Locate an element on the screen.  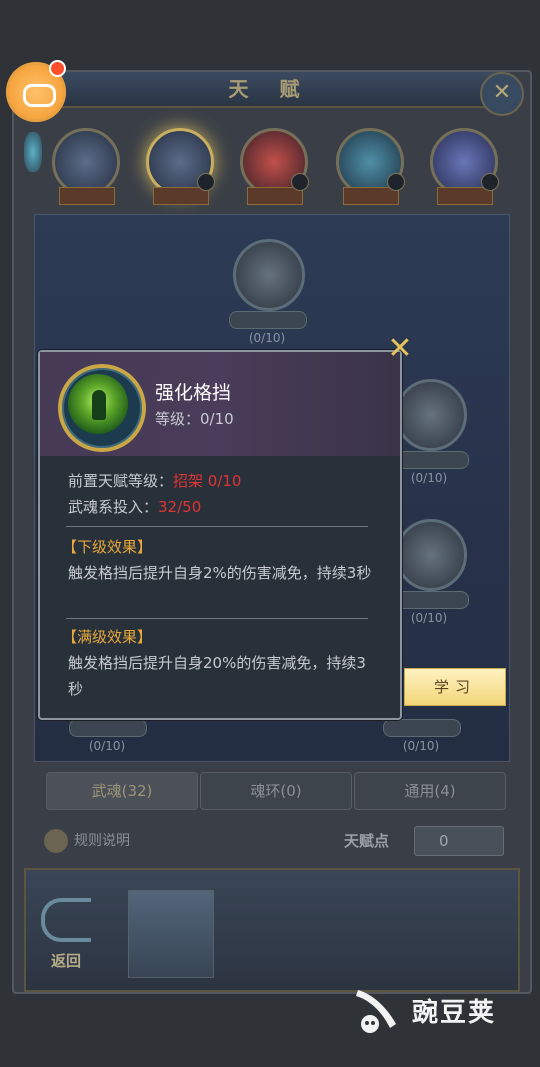
max-level-title: 【满级效果】 is located at coordinates (107, 637).